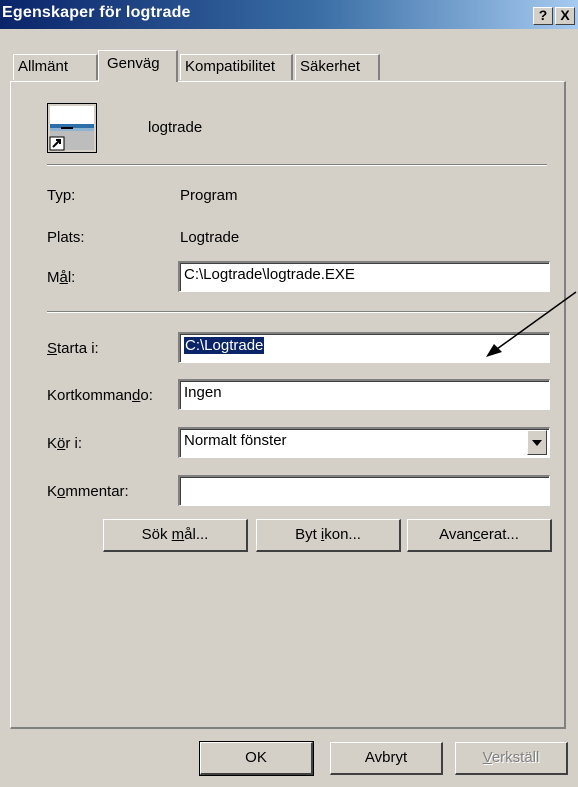  Describe the element at coordinates (256, 758) in the screenshot. I see `ok-button: OK` at that location.